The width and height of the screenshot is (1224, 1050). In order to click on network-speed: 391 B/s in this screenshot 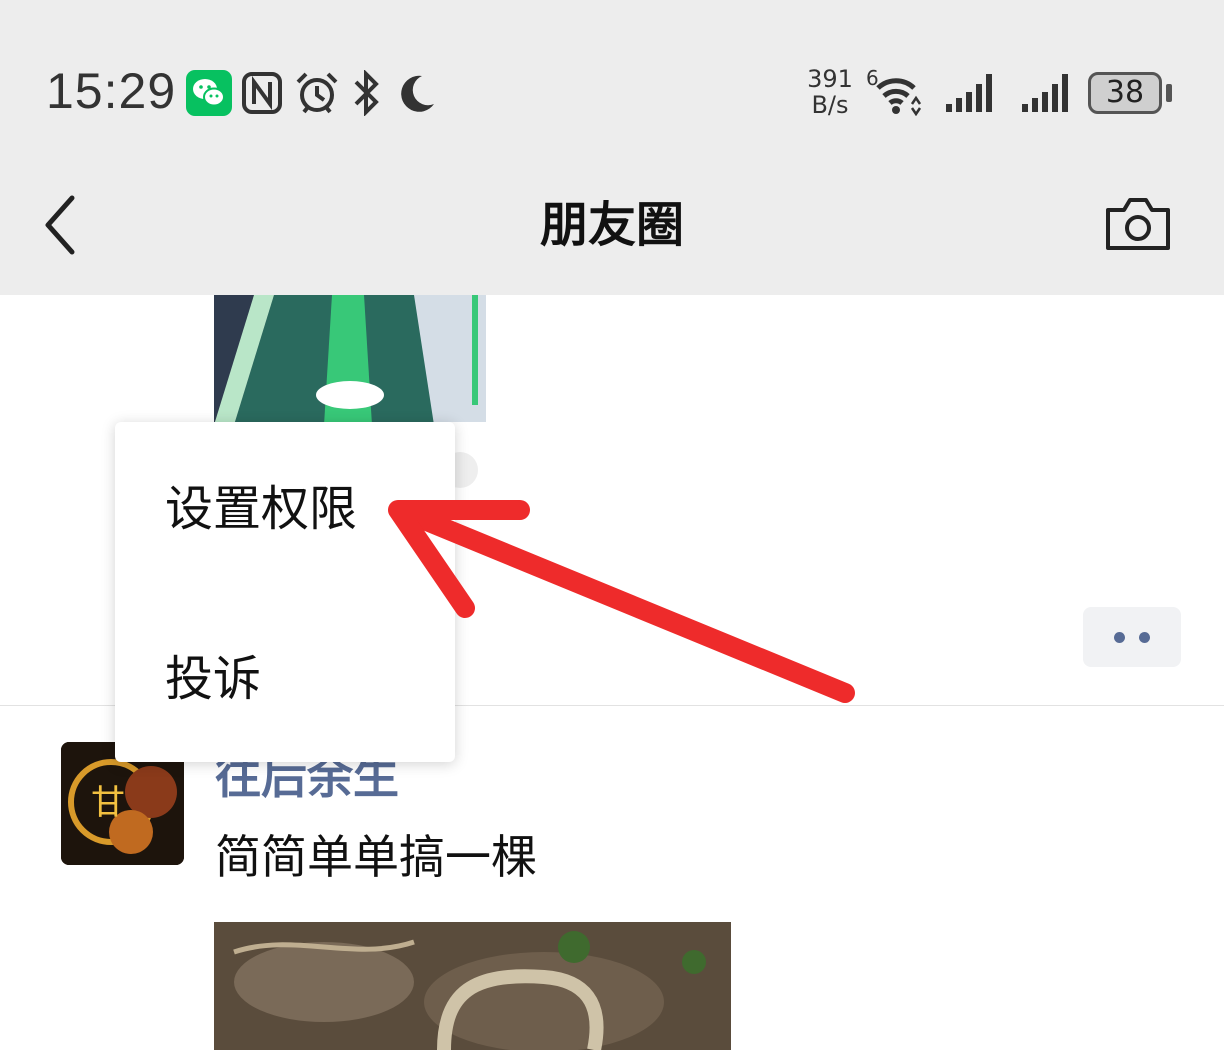, I will do `click(830, 92)`.